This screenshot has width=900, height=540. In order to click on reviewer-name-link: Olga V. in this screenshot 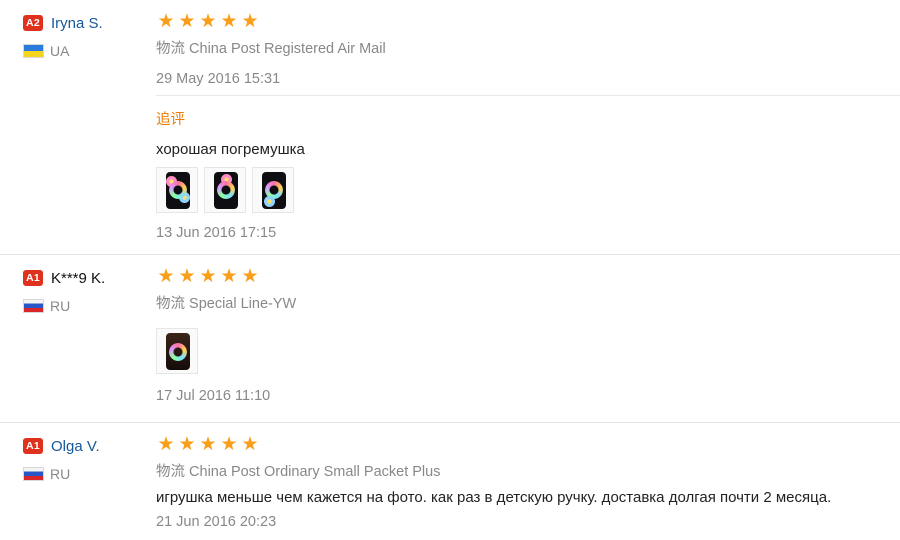, I will do `click(75, 446)`.